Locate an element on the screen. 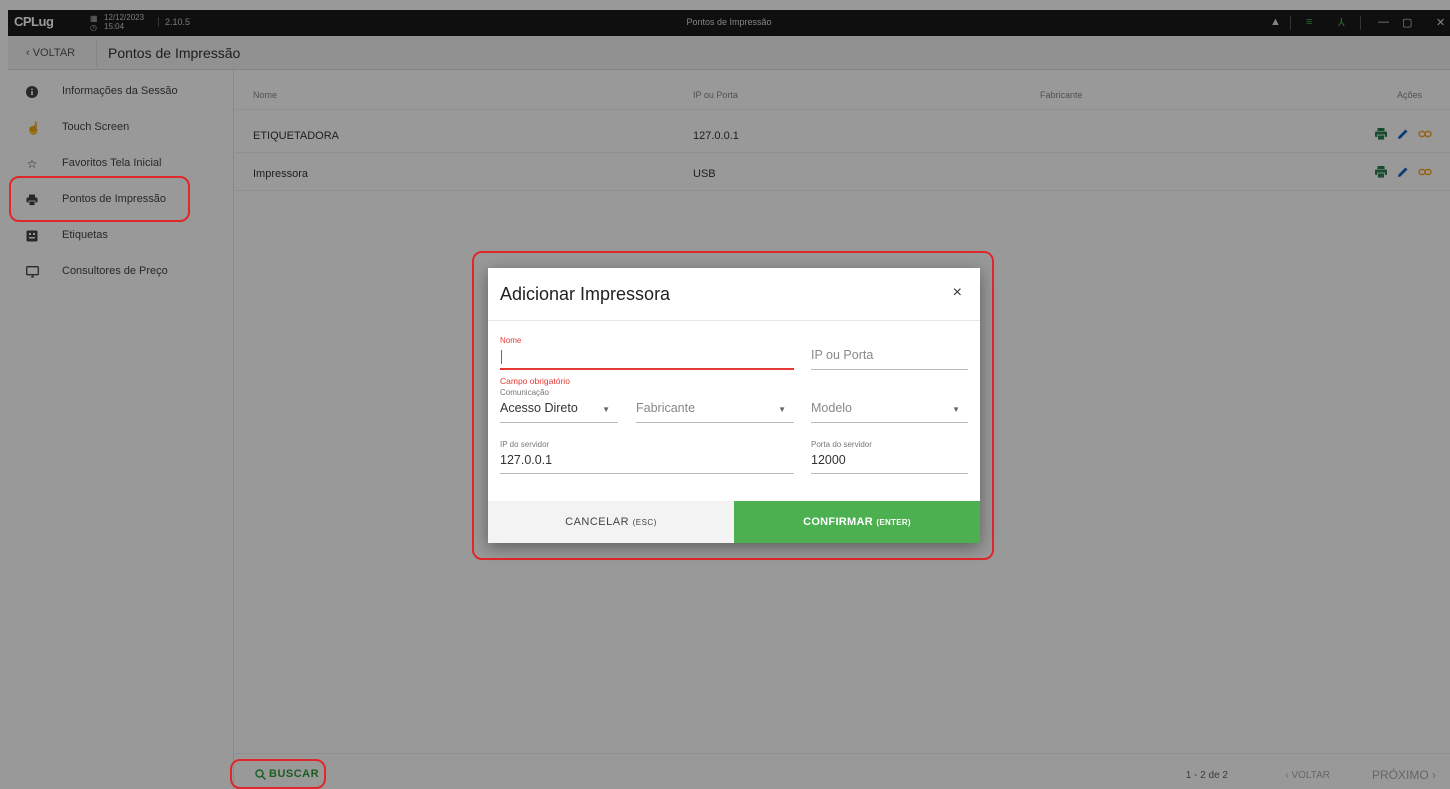 The width and height of the screenshot is (1450, 789). dialog-title: Adicionar Impressora is located at coordinates (585, 294).